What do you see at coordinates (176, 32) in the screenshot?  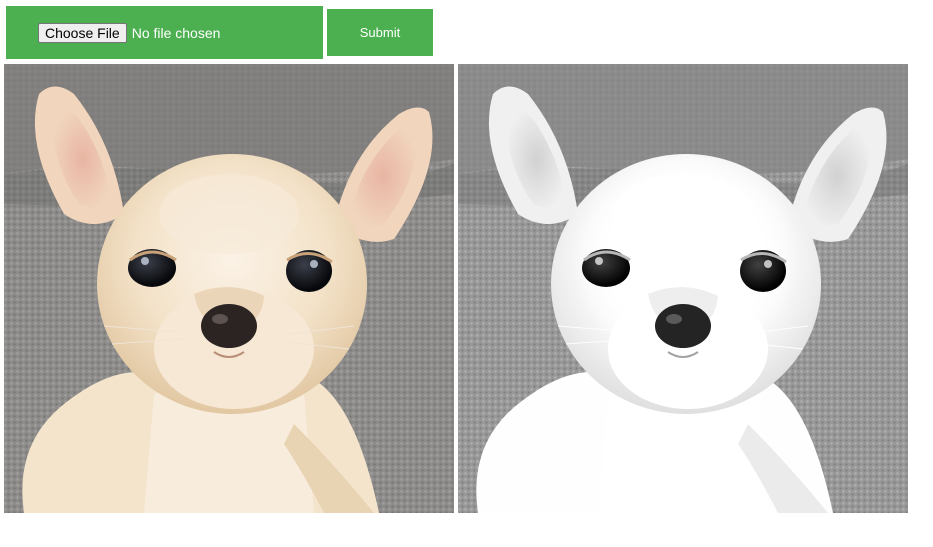 I see `file-status-text: No file chosen` at bounding box center [176, 32].